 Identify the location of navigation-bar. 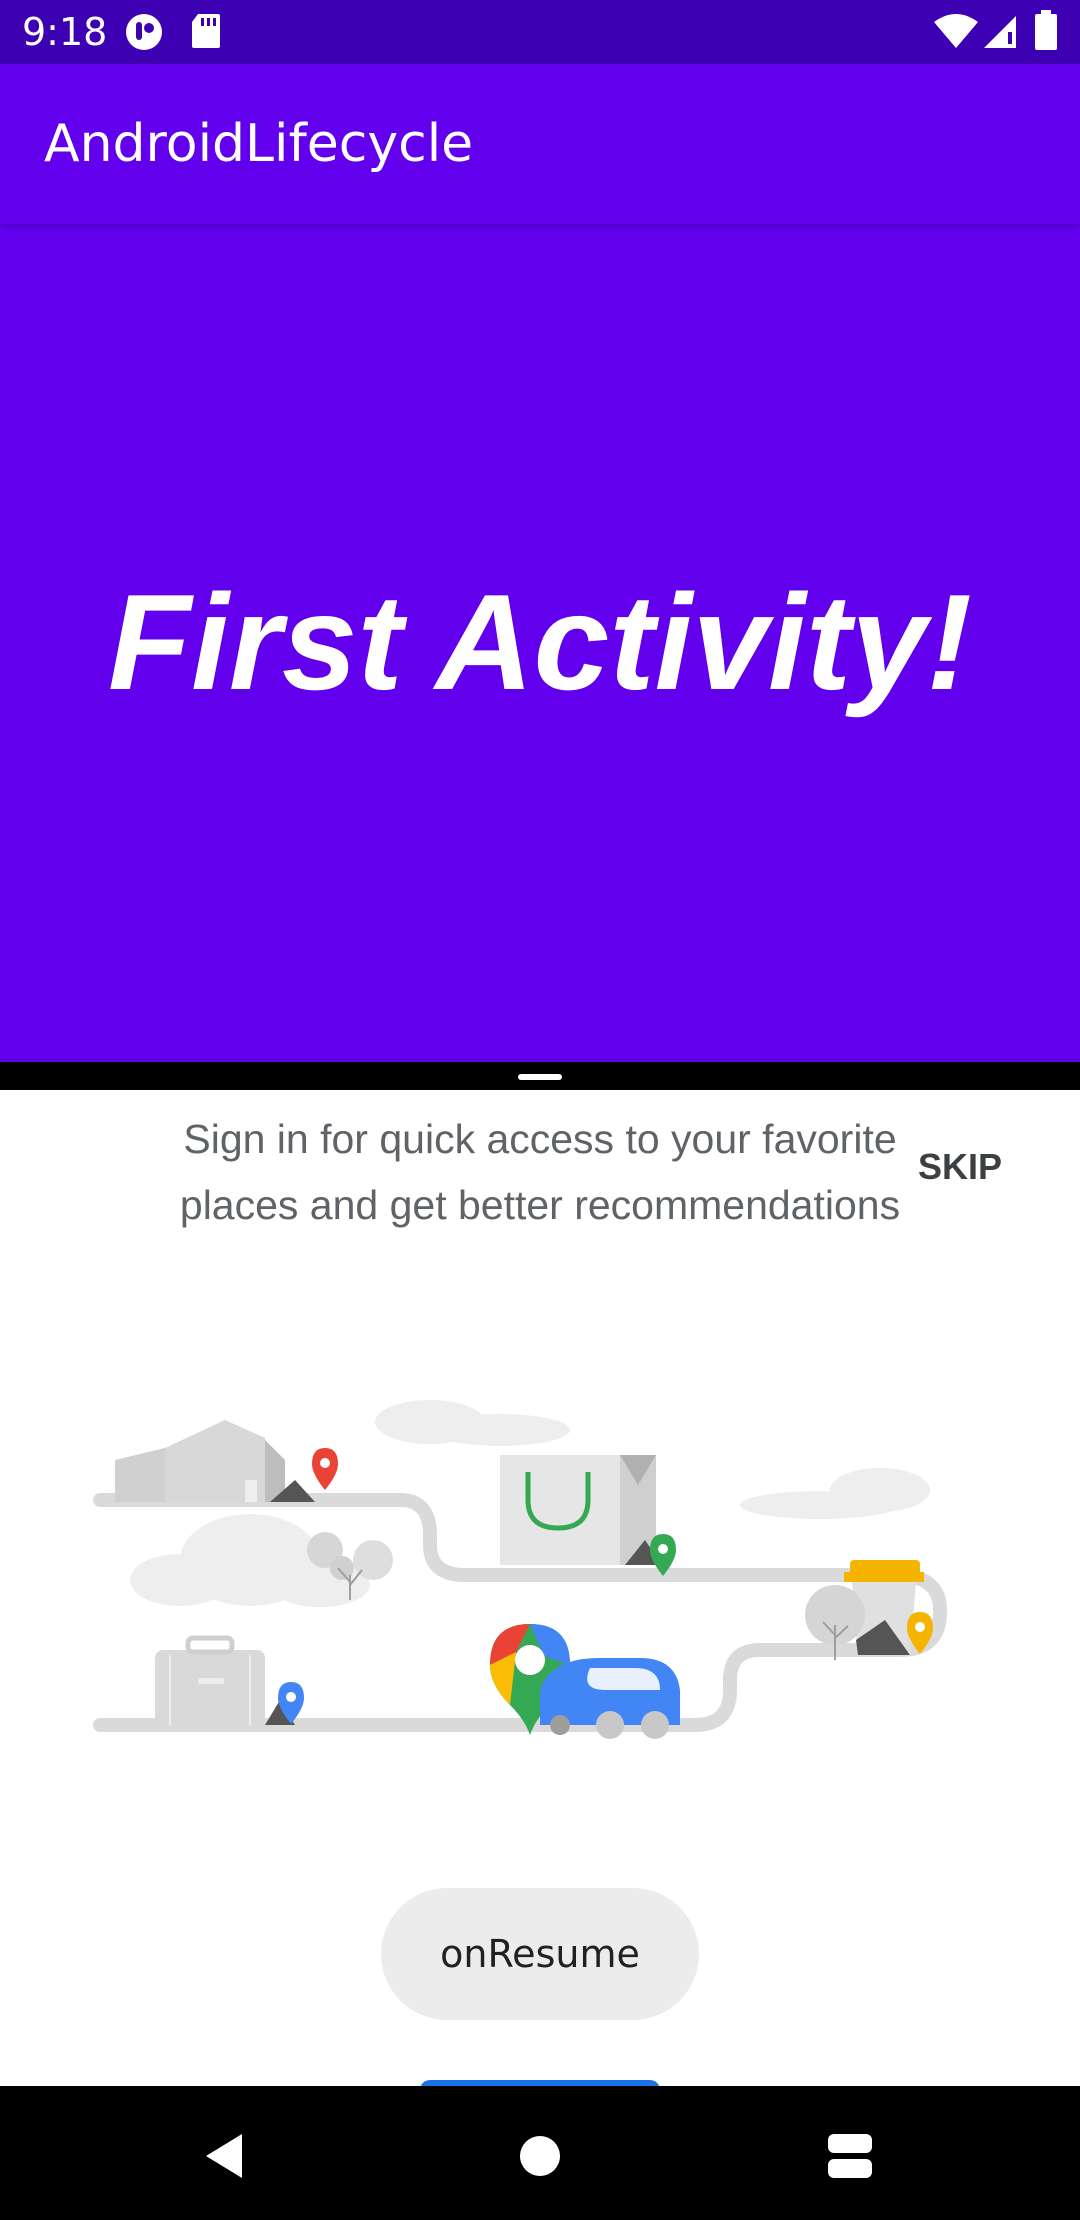
(540, 2153).